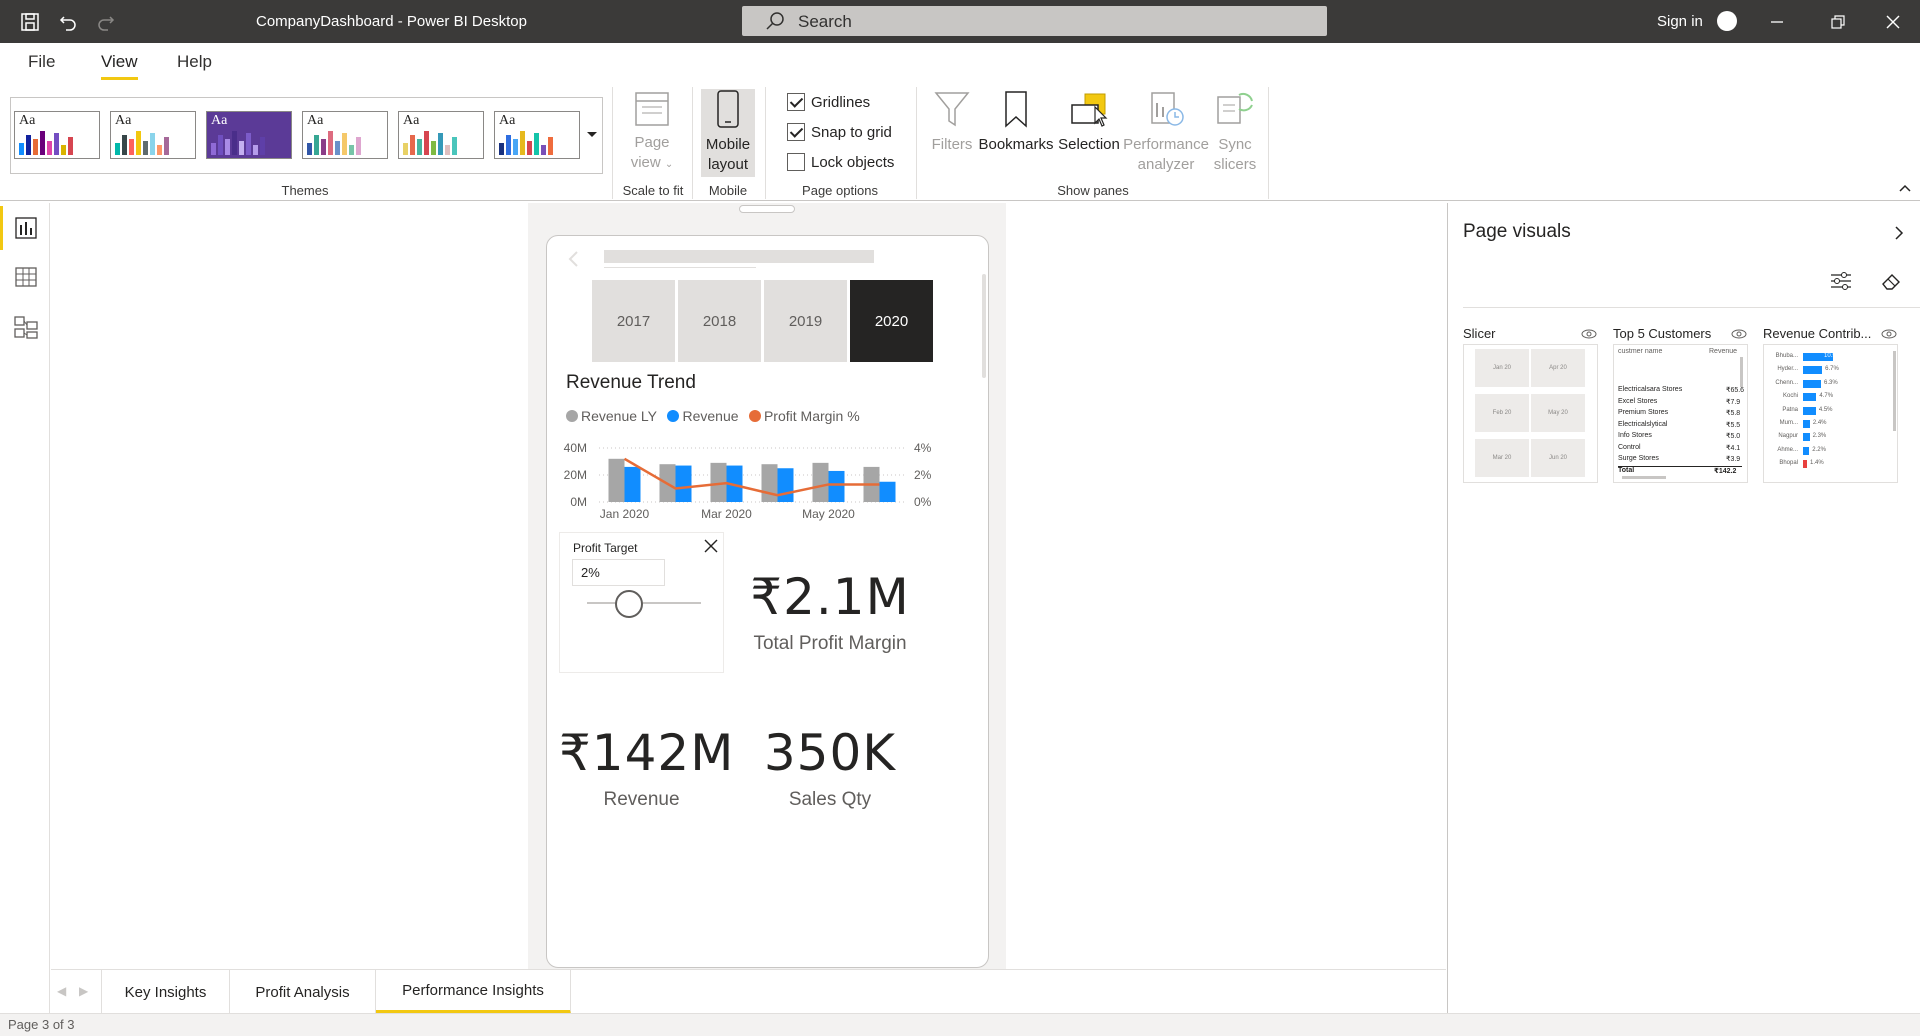  What do you see at coordinates (303, 992) in the screenshot?
I see `tab-profit-analysis: Profit Analysis` at bounding box center [303, 992].